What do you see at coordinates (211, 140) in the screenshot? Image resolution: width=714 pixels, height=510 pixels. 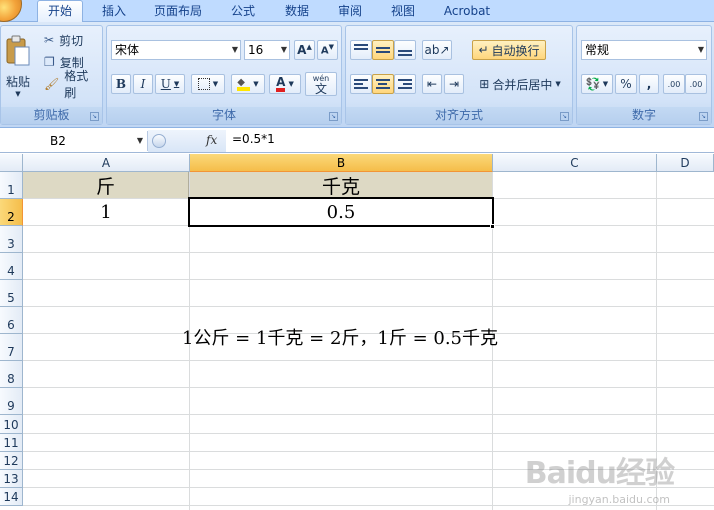 I see `insert-function-button: fx` at bounding box center [211, 140].